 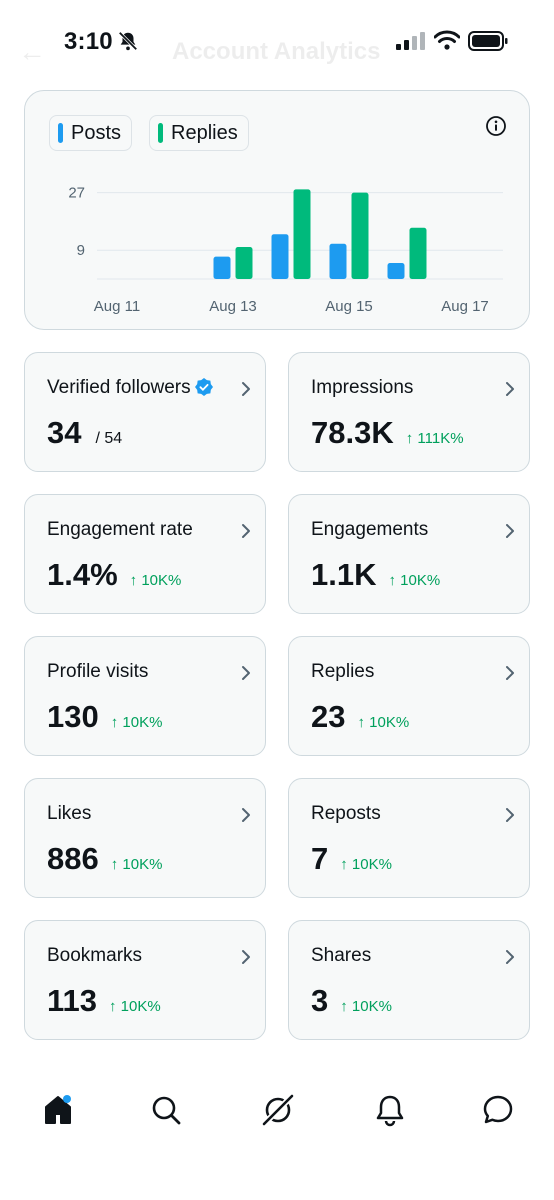 I want to click on metric-label: Engagement rate, so click(x=120, y=530).